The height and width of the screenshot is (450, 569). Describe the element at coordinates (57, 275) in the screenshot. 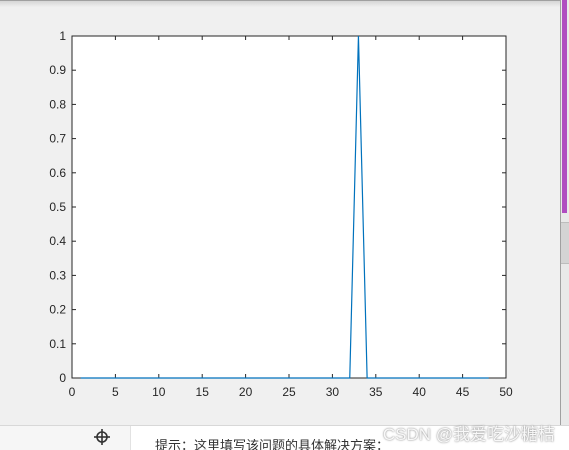

I see `y-tick-label: 0.3` at that location.